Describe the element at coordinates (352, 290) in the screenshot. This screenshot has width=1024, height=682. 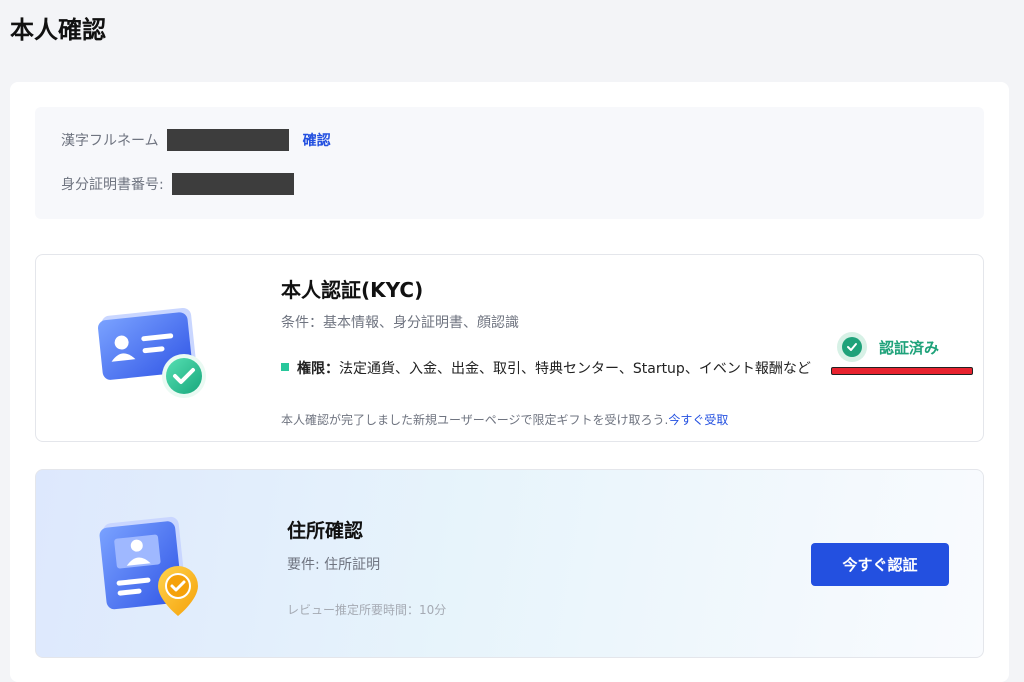
I see `kyc-title: 本人認証(KYC)` at that location.